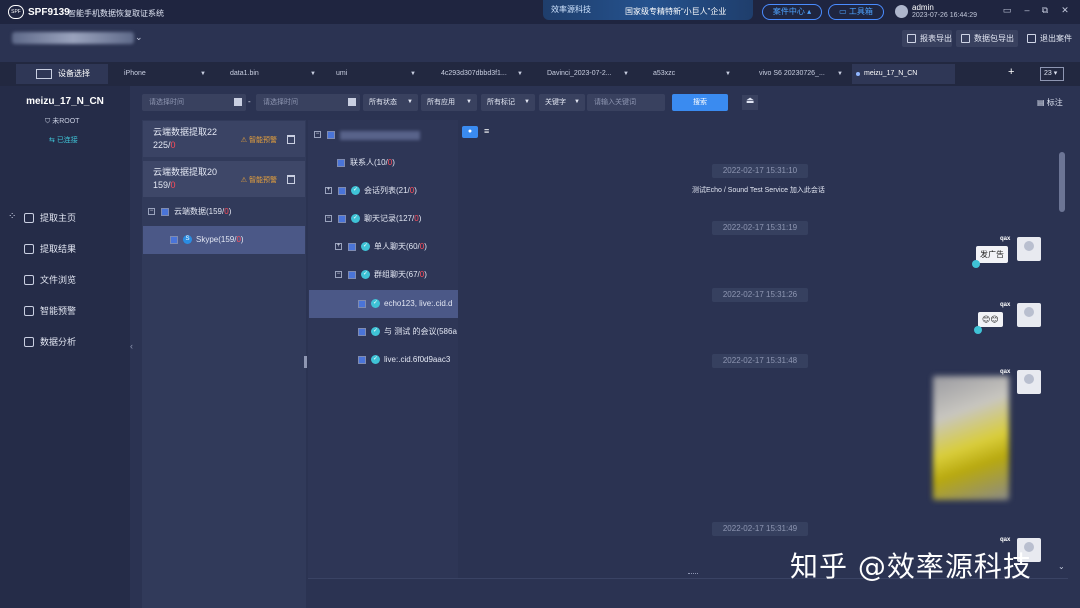 The image size is (1080, 608). Describe the element at coordinates (376, 74) in the screenshot. I see `tab-device: umi ▼` at that location.